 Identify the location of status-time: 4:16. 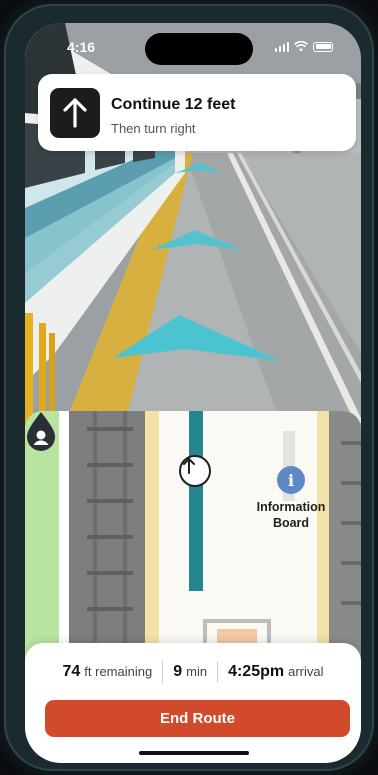
(81, 47).